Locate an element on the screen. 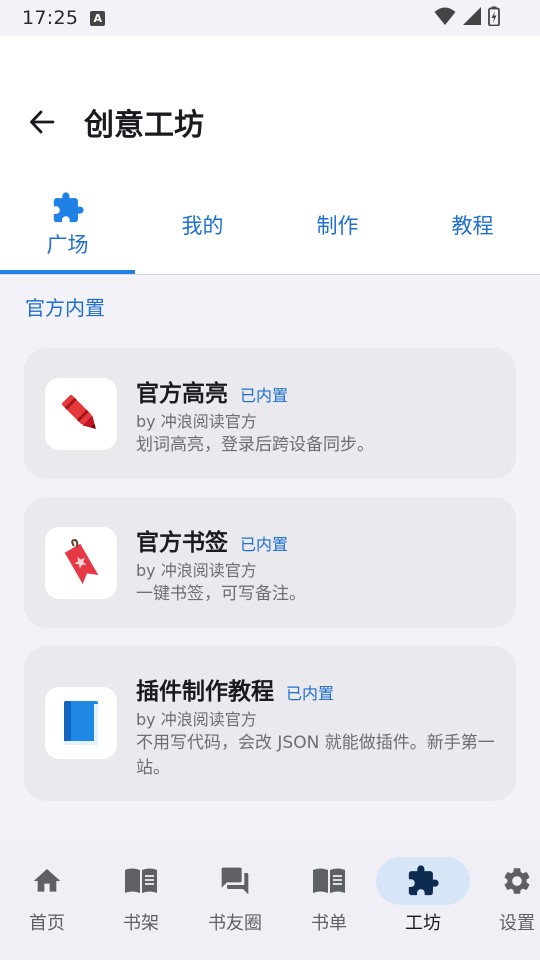 This screenshot has width=540, height=960. crayon-icon is located at coordinates (79, 412).